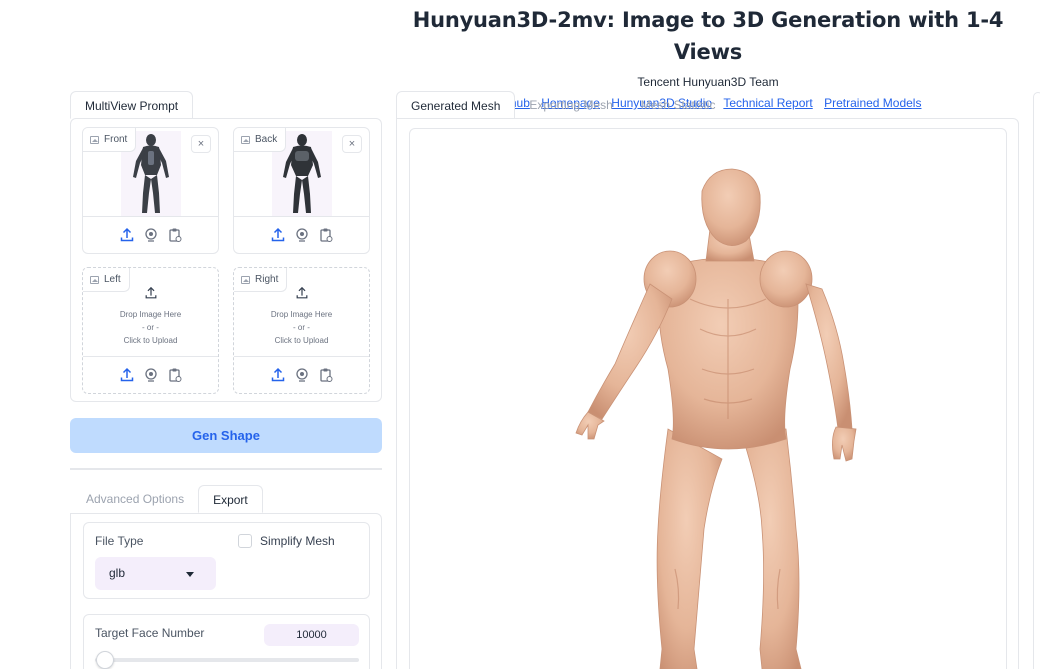 This screenshot has height=669, width=1040. What do you see at coordinates (110, 140) in the screenshot?
I see `slot-label-front: Front` at bounding box center [110, 140].